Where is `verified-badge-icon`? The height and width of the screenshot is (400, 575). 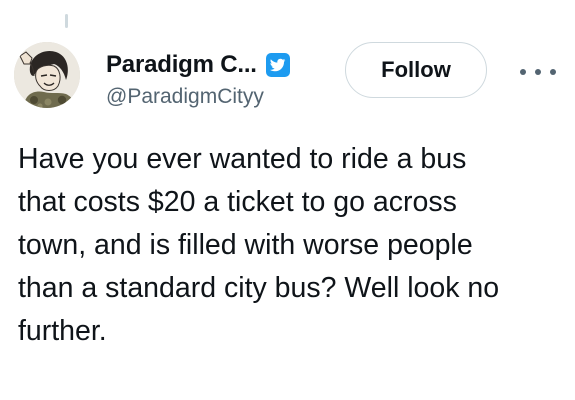 verified-badge-icon is located at coordinates (278, 65).